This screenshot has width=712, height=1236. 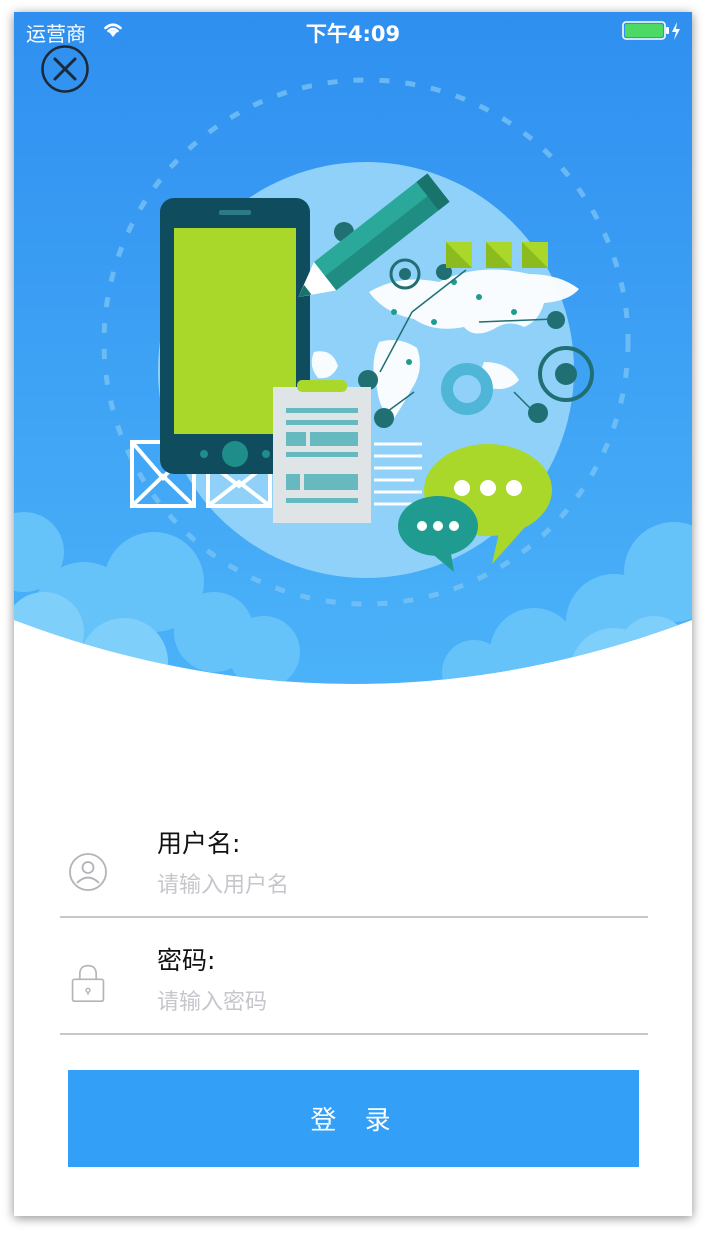 I want to click on username-field: 用户名:, so click(x=354, y=860).